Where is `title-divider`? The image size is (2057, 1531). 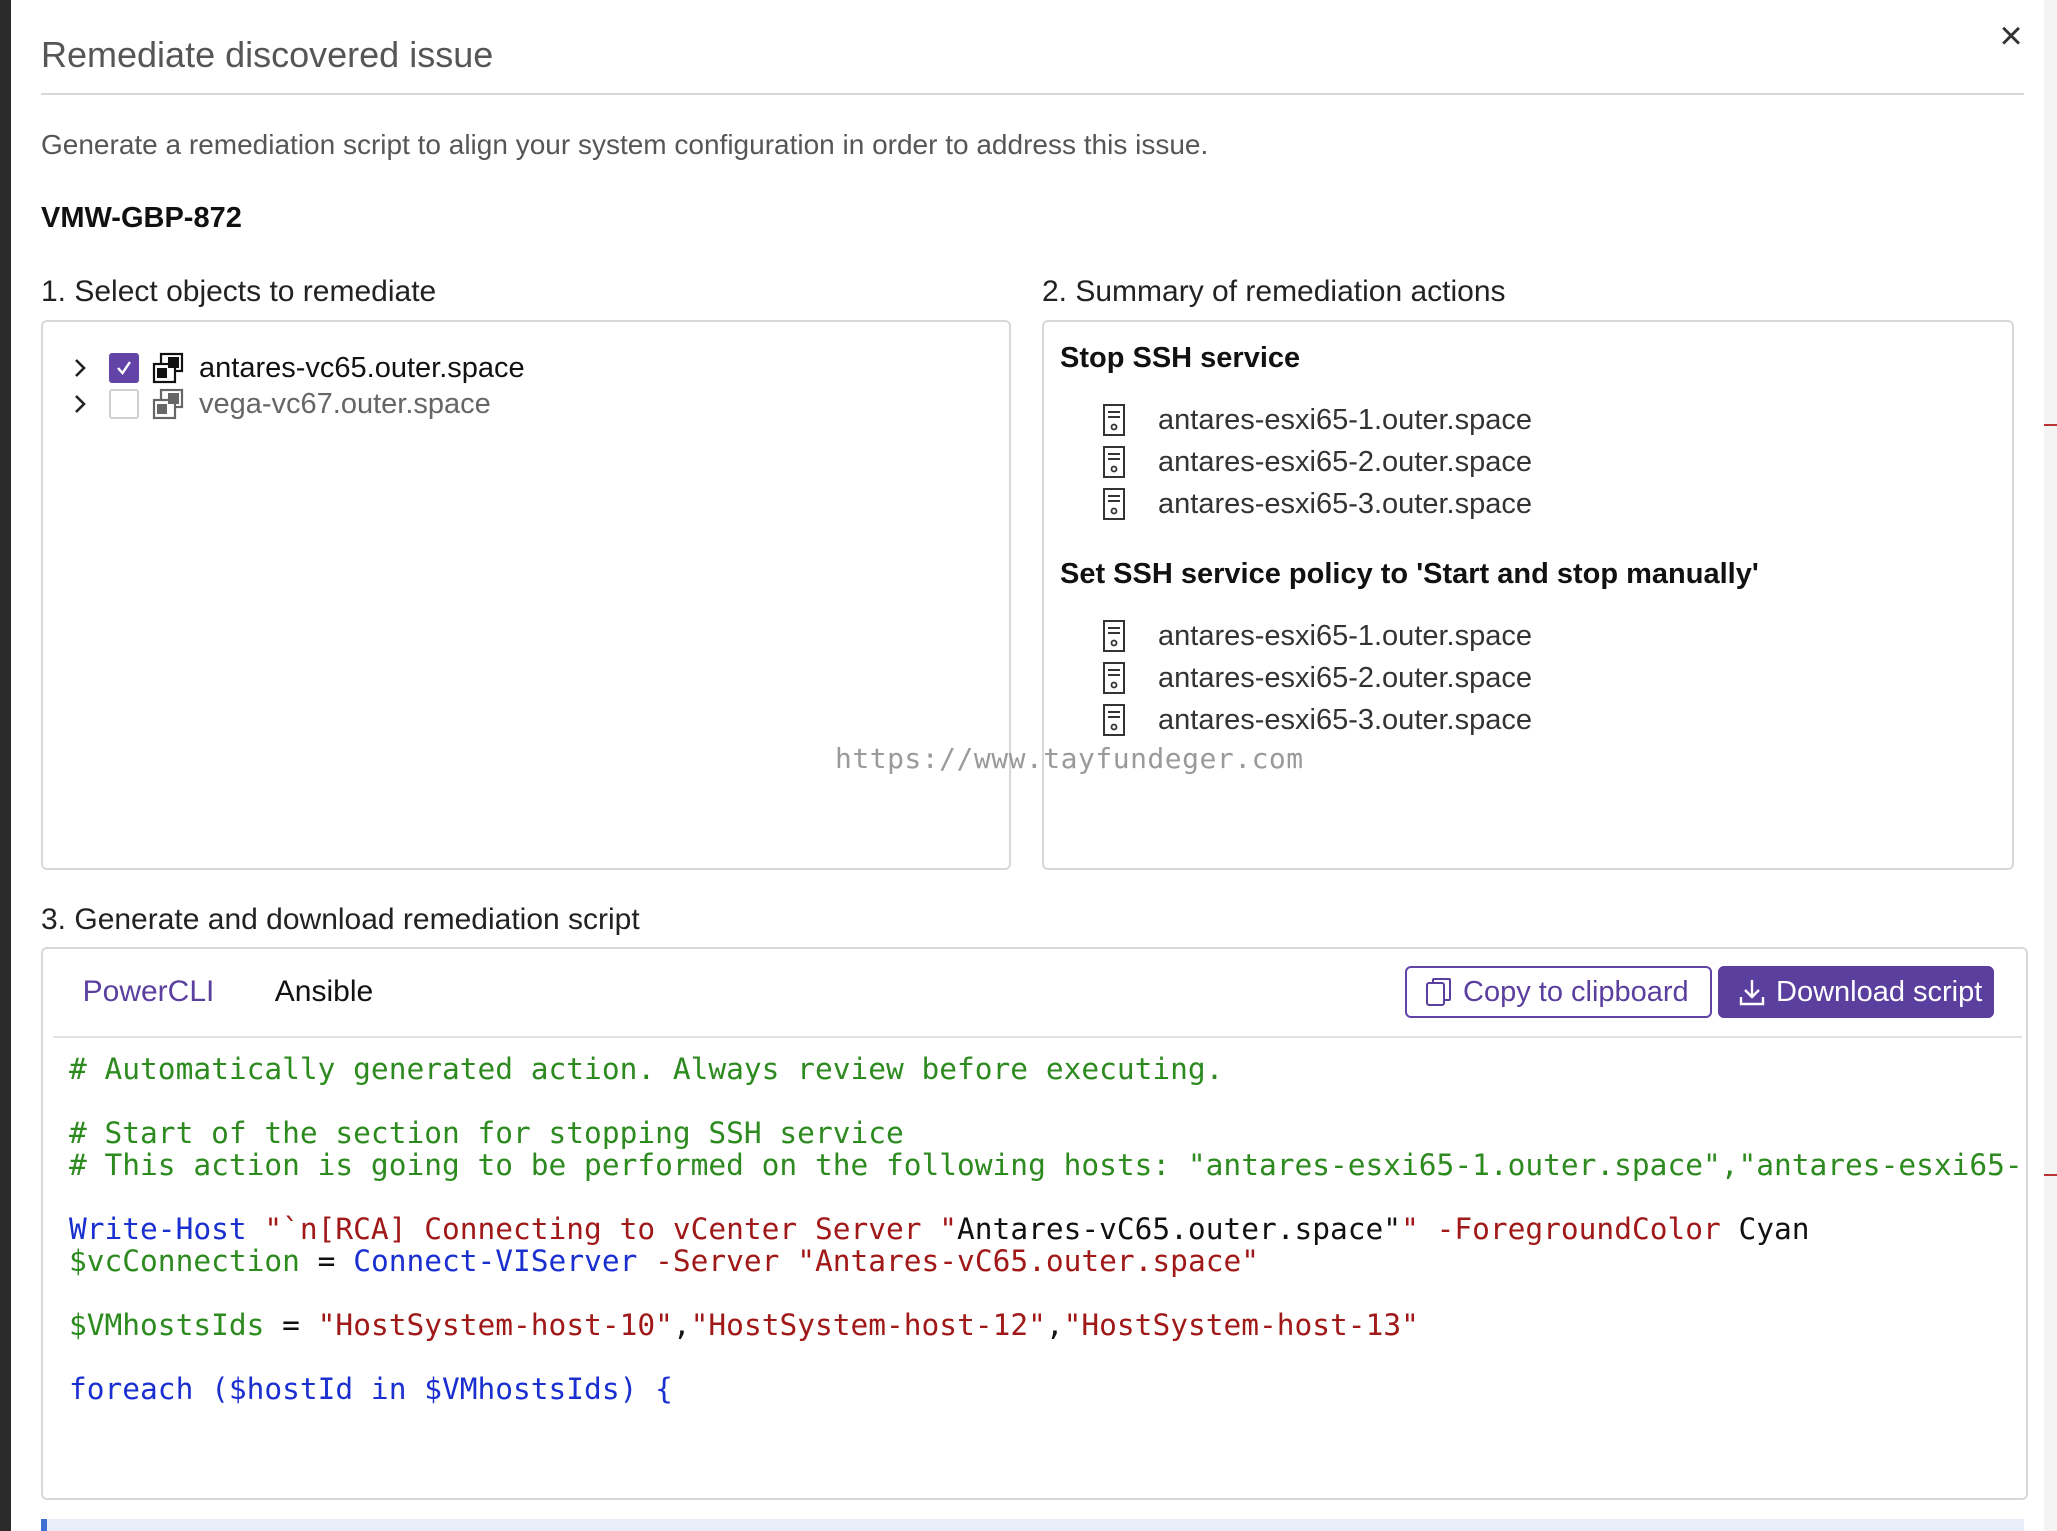 title-divider is located at coordinates (1032, 94).